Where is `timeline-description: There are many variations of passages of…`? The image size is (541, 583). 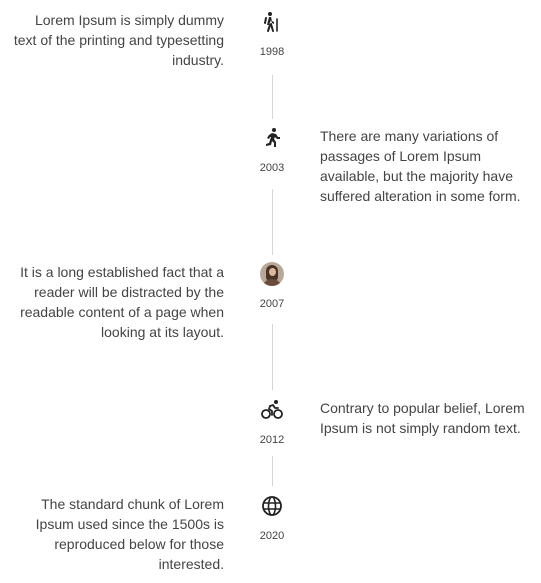
timeline-description: There are many variations of passages of… is located at coordinates (420, 166).